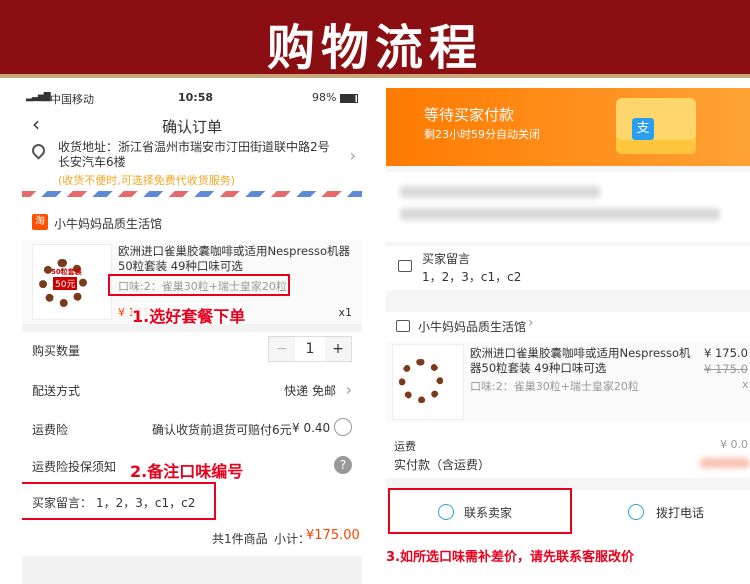 The width and height of the screenshot is (750, 584). I want to click on store-icon, so click(403, 326).